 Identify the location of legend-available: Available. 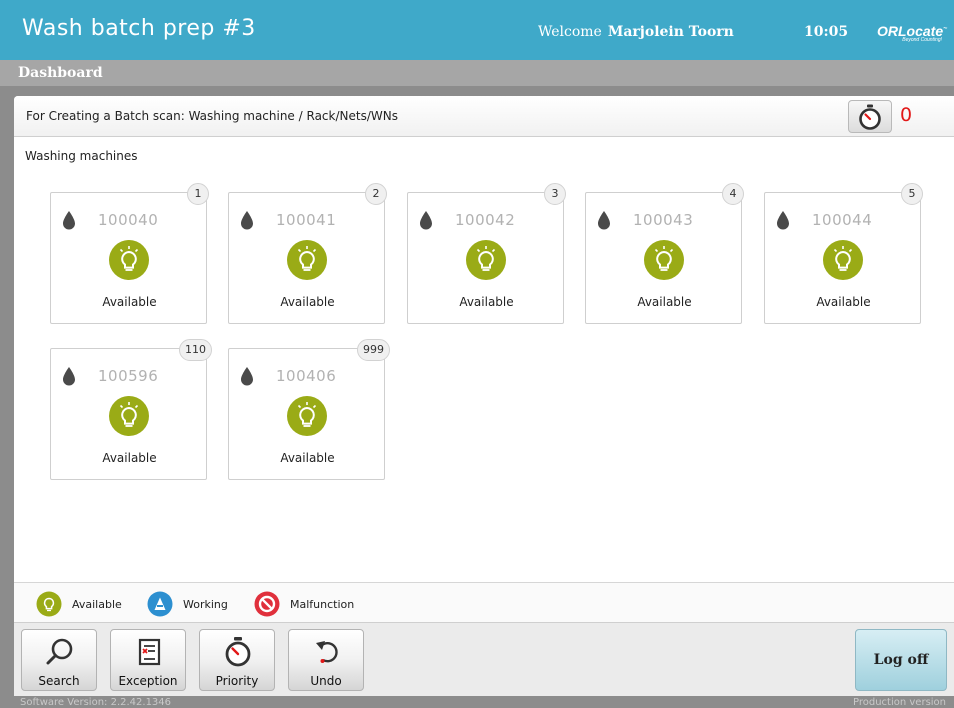
(79, 604).